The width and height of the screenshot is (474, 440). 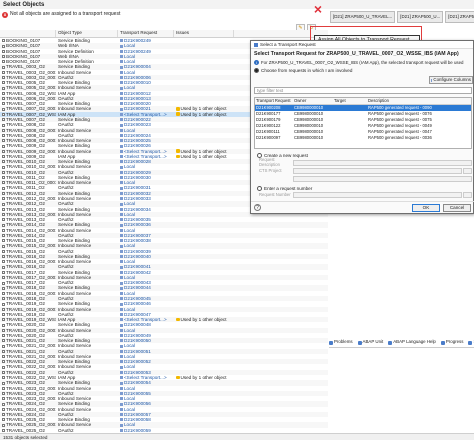 What do you see at coordinates (137, 256) in the screenshot?
I see `transport-request: D21K900040` at bounding box center [137, 256].